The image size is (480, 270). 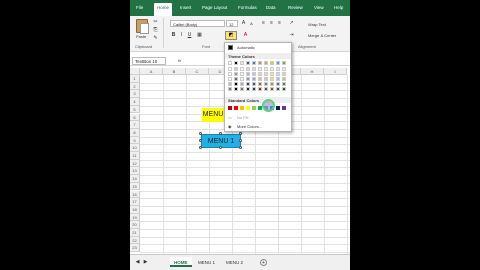 What do you see at coordinates (181, 35) in the screenshot?
I see `italic-button: I` at bounding box center [181, 35].